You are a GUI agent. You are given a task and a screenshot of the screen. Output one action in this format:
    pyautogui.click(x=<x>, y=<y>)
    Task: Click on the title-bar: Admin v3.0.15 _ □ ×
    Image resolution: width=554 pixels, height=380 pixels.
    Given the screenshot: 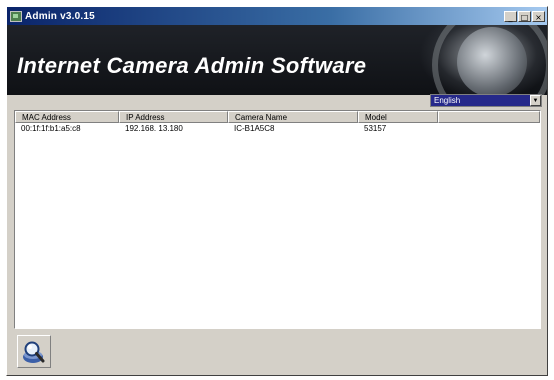 What is the action you would take?
    pyautogui.click(x=277, y=16)
    